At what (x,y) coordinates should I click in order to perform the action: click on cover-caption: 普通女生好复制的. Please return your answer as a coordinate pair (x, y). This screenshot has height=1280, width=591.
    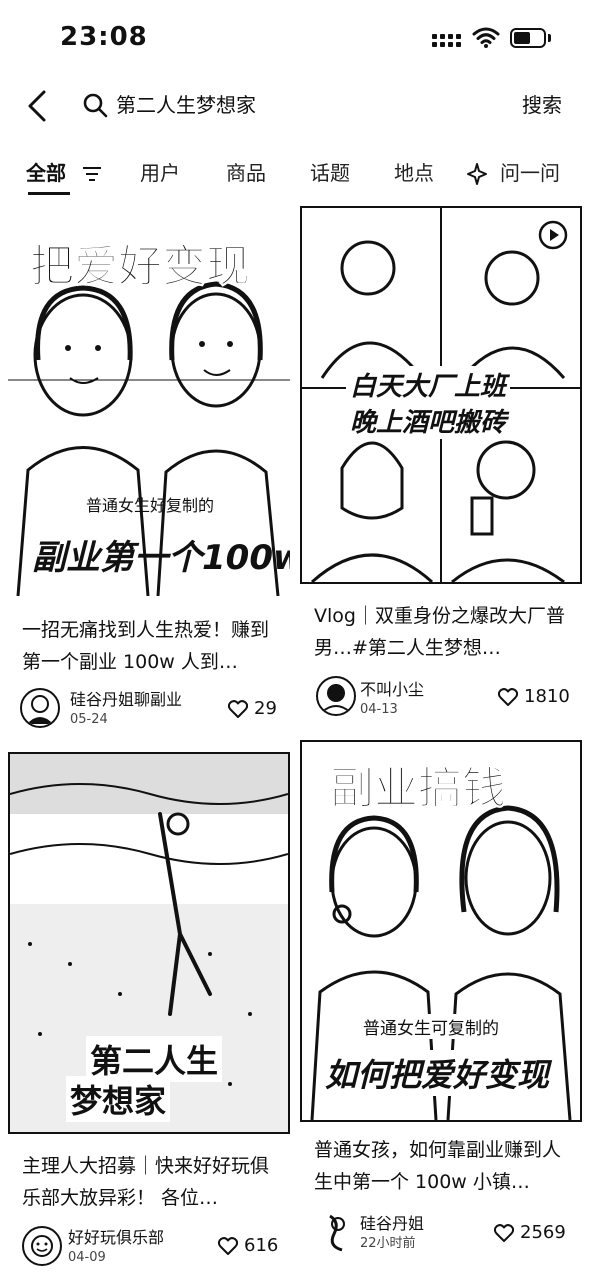
    Looking at the image, I should click on (150, 505).